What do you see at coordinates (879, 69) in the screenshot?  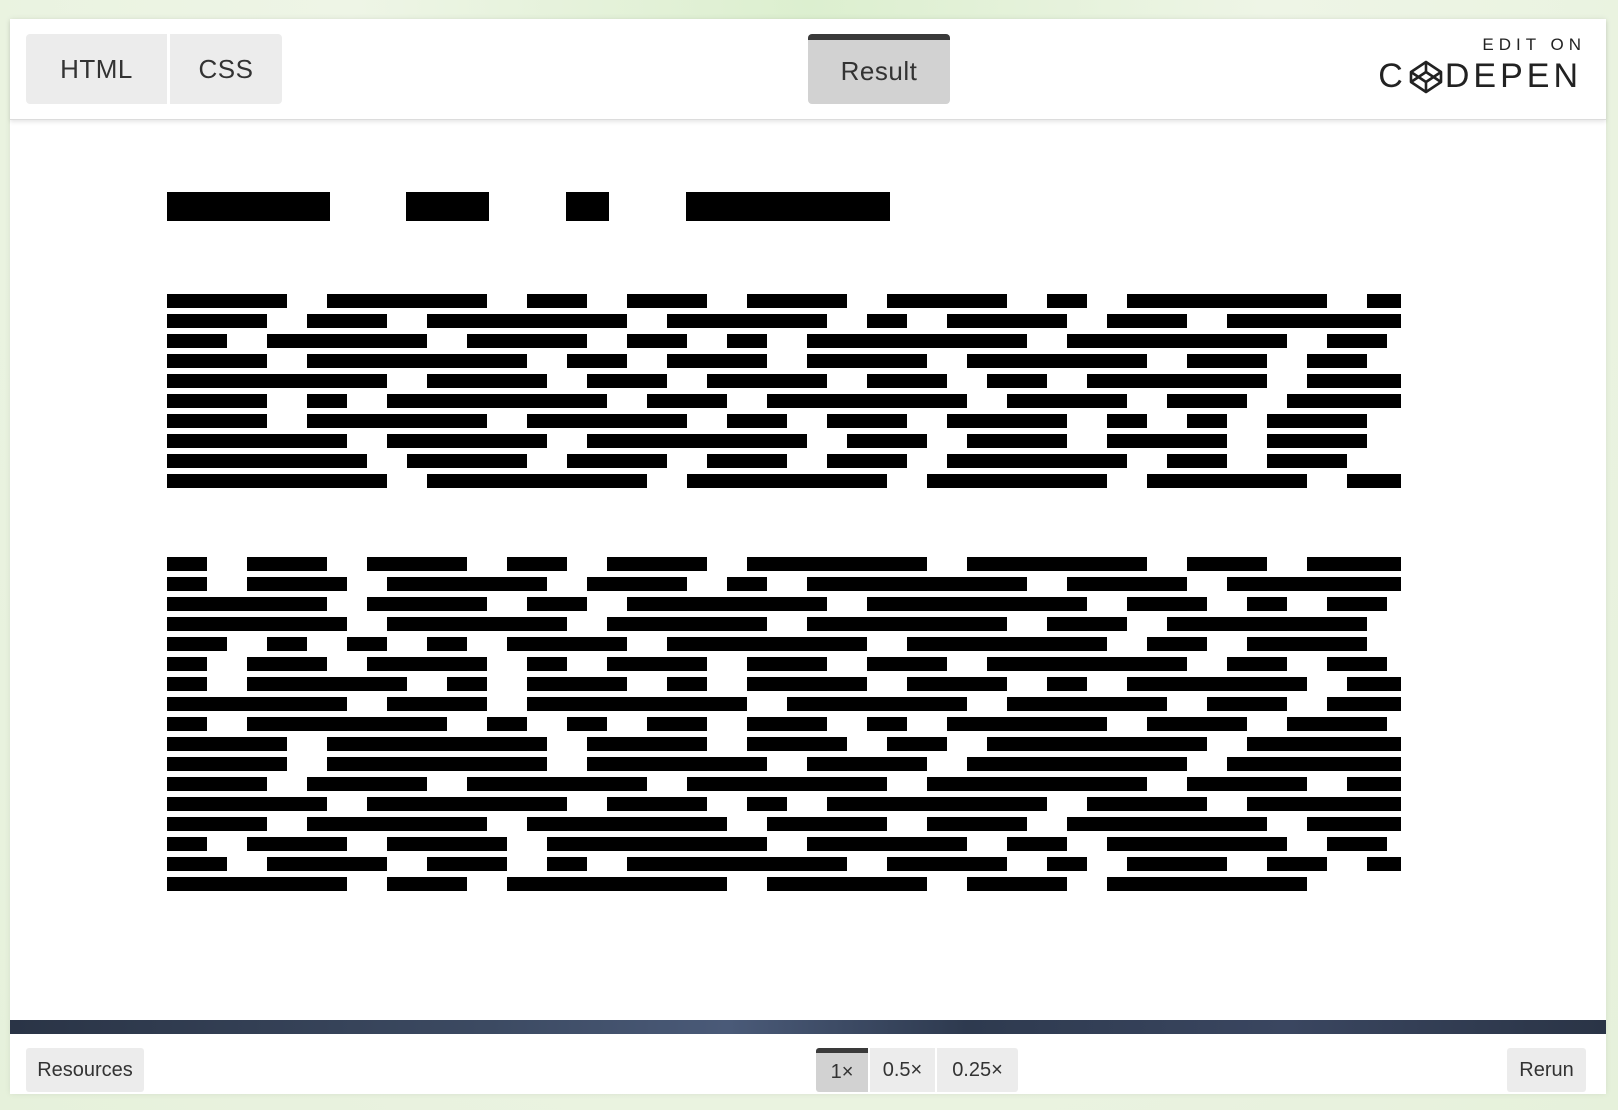 I see `tab-result: Result` at bounding box center [879, 69].